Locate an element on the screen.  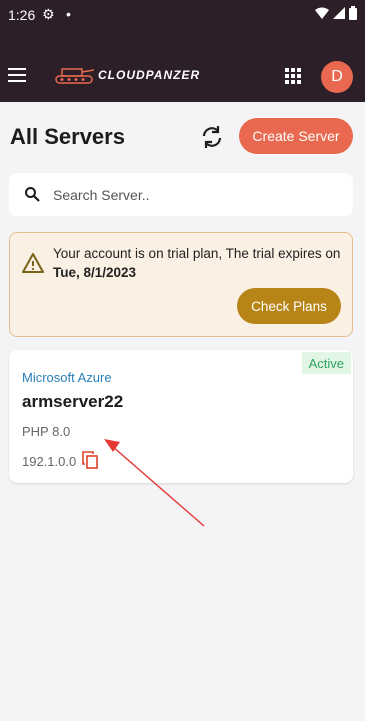
create-server-button: Create Server is located at coordinates (296, 136).